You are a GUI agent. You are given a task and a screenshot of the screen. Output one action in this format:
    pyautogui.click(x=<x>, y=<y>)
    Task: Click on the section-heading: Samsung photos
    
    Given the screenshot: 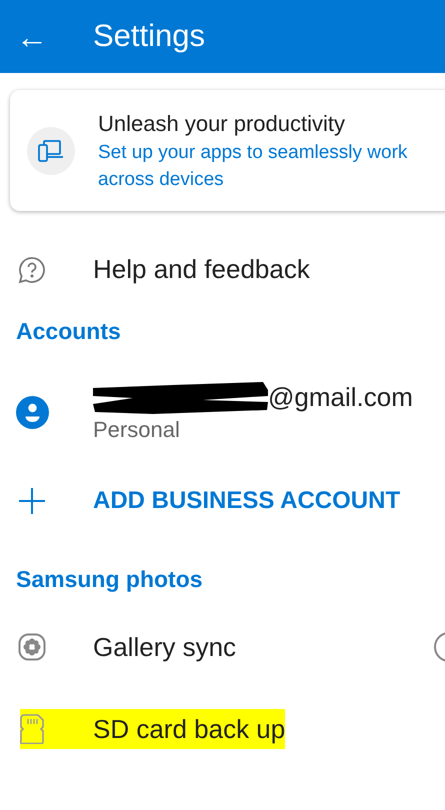 What is the action you would take?
    pyautogui.click(x=109, y=579)
    